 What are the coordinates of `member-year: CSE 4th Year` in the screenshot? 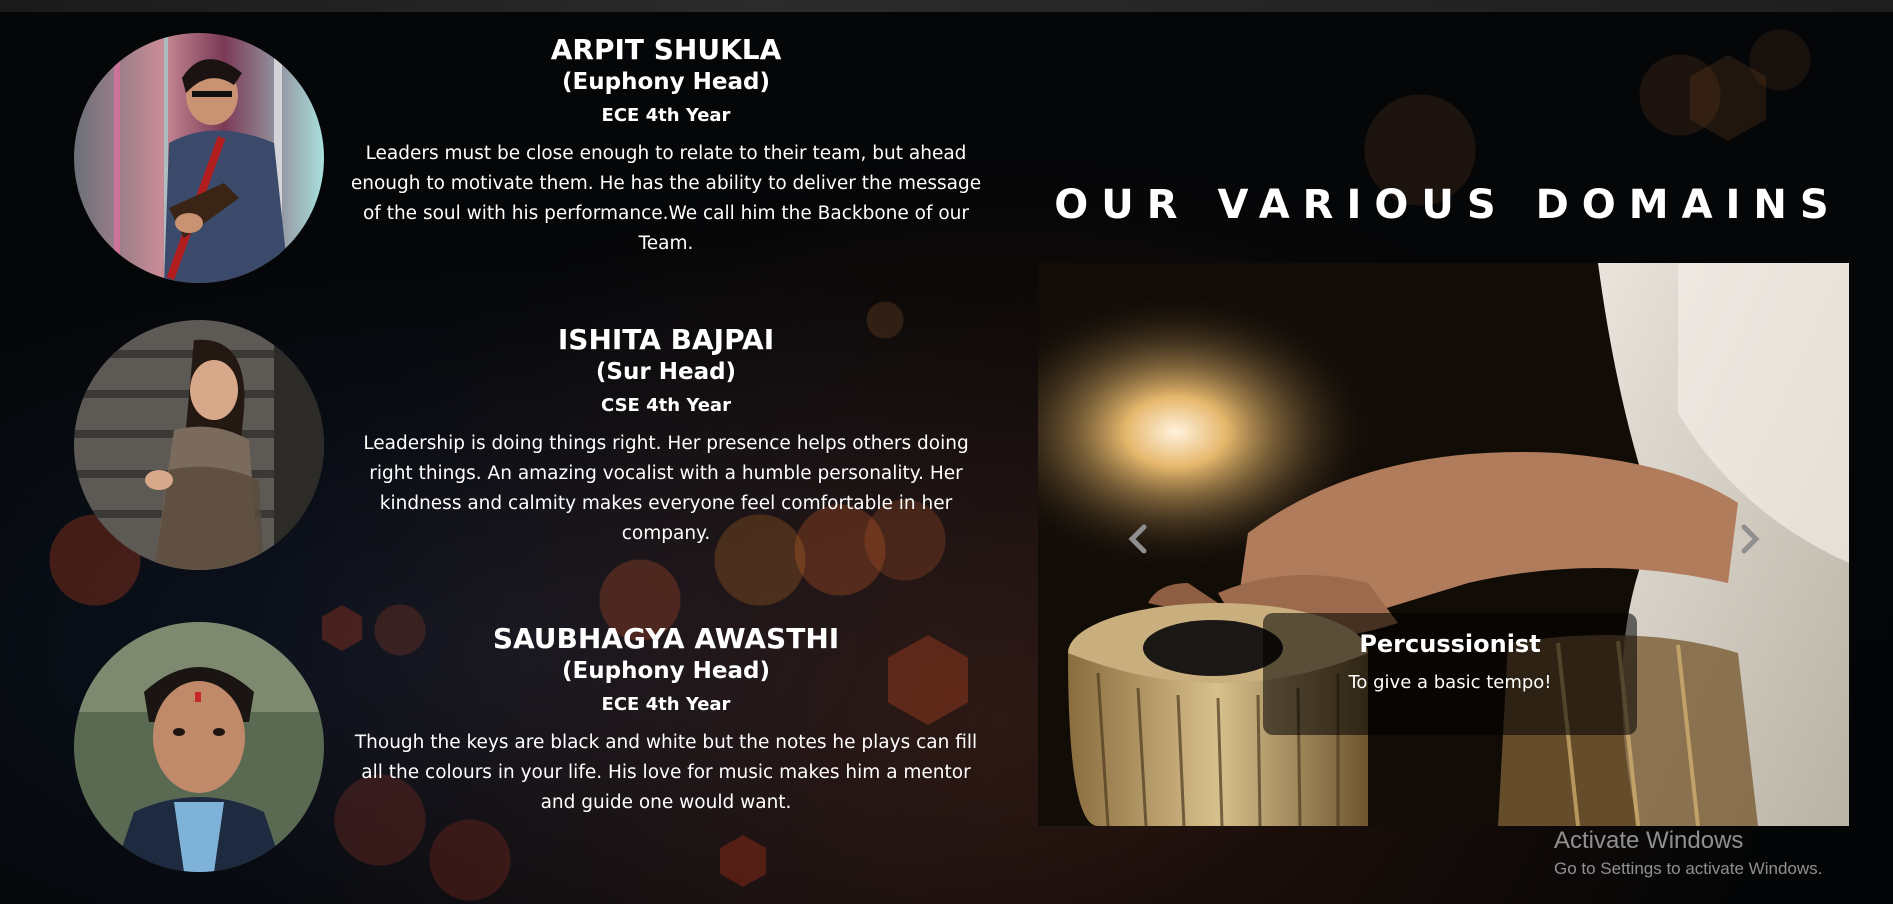 It's located at (666, 405).